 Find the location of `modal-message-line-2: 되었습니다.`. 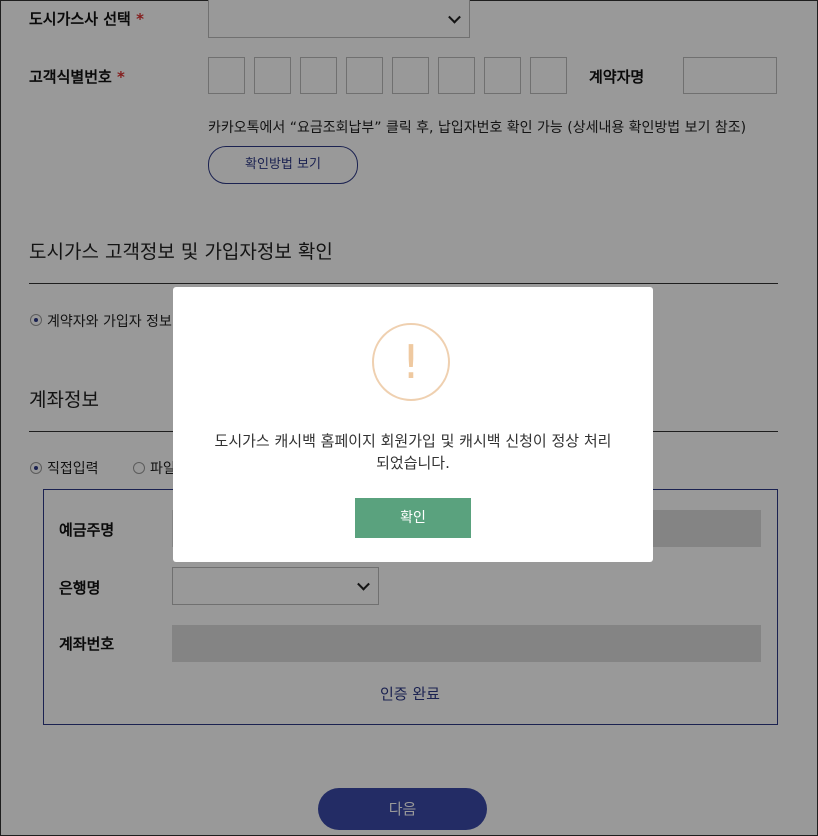

modal-message-line-2: 되었습니다. is located at coordinates (413, 463).